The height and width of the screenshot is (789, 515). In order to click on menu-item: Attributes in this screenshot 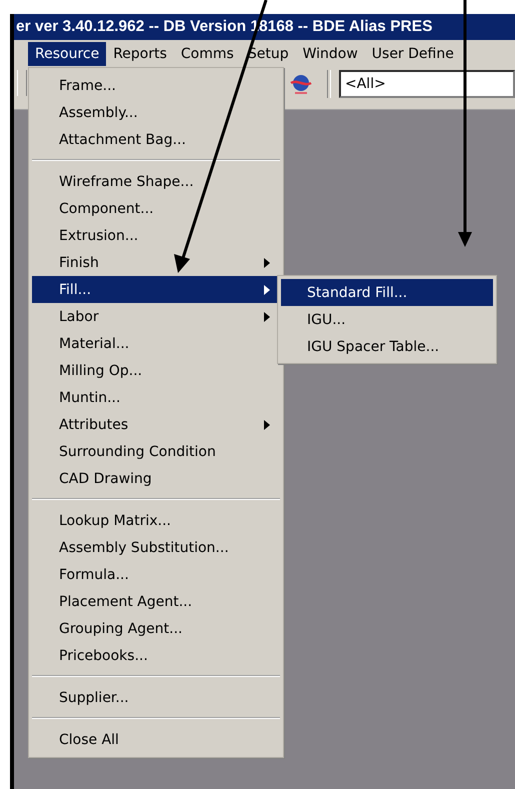, I will do `click(156, 424)`.